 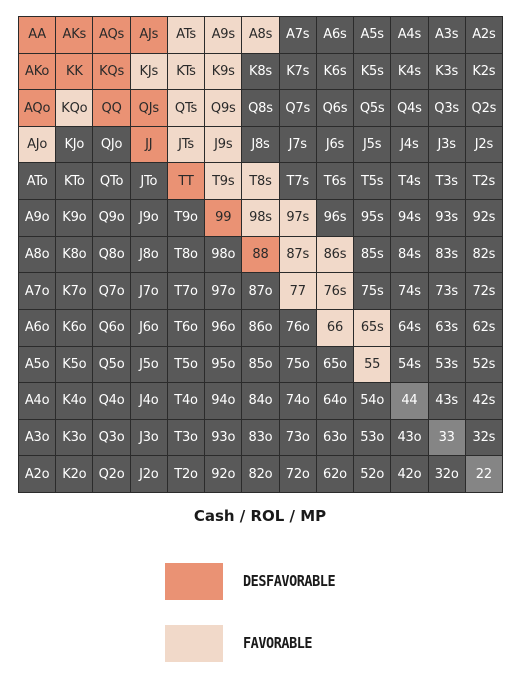 What do you see at coordinates (297, 108) in the screenshot?
I see `hand-cell-Q7s: Q7s` at bounding box center [297, 108].